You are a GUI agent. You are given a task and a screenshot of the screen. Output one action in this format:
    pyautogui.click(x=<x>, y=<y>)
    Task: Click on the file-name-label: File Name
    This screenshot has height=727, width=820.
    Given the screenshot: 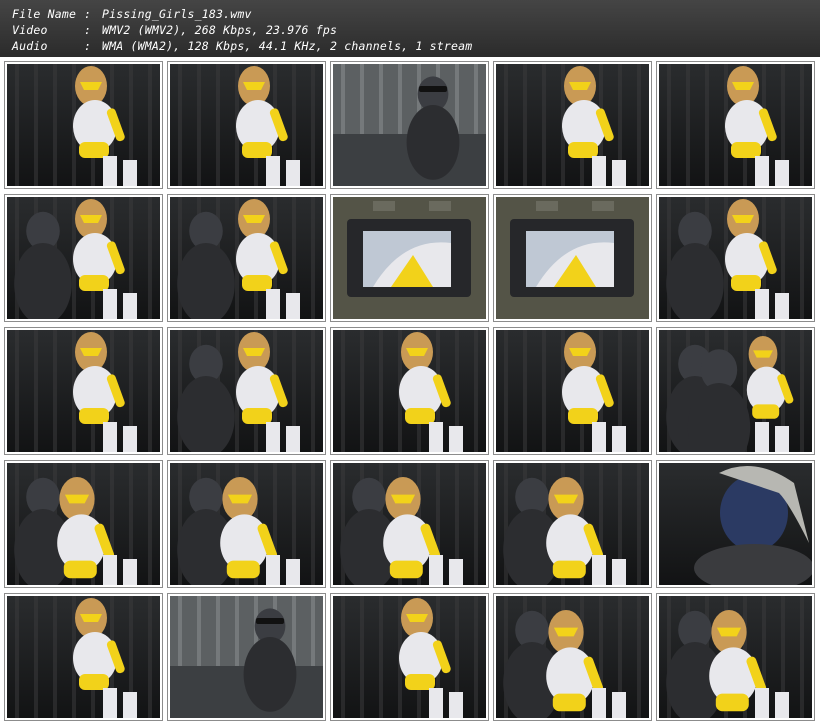 What is the action you would take?
    pyautogui.click(x=44, y=14)
    